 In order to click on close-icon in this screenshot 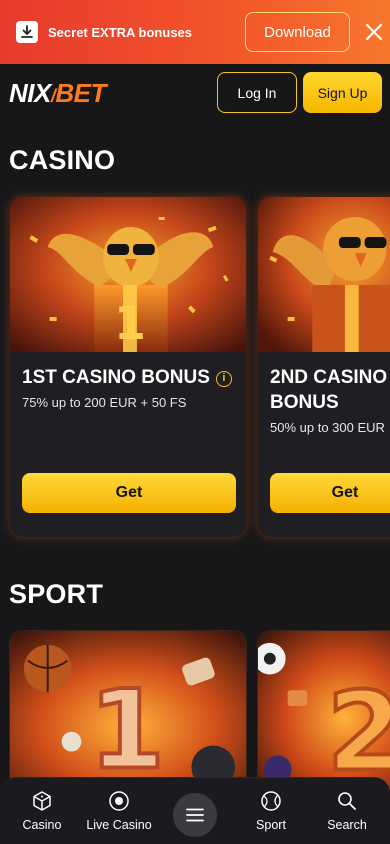, I will do `click(374, 32)`.